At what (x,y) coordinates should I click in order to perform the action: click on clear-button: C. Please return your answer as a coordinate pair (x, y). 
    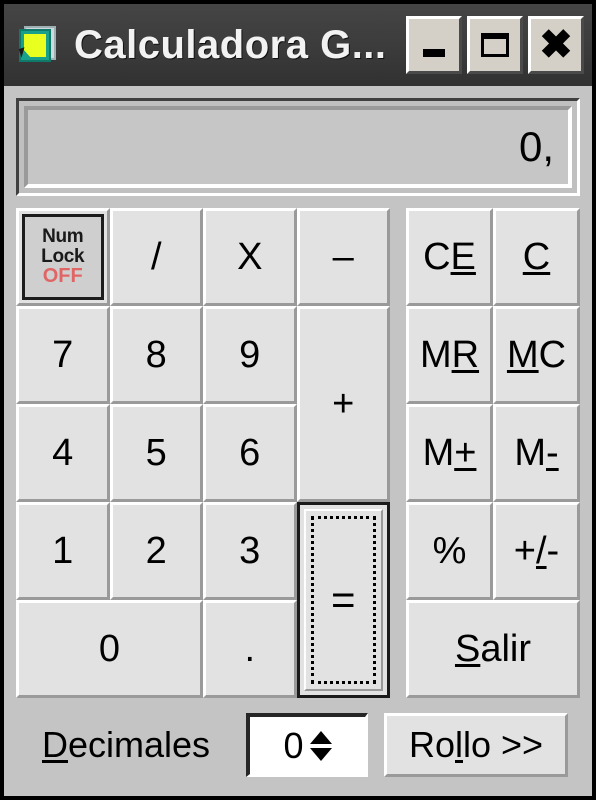
    Looking at the image, I should click on (536, 257).